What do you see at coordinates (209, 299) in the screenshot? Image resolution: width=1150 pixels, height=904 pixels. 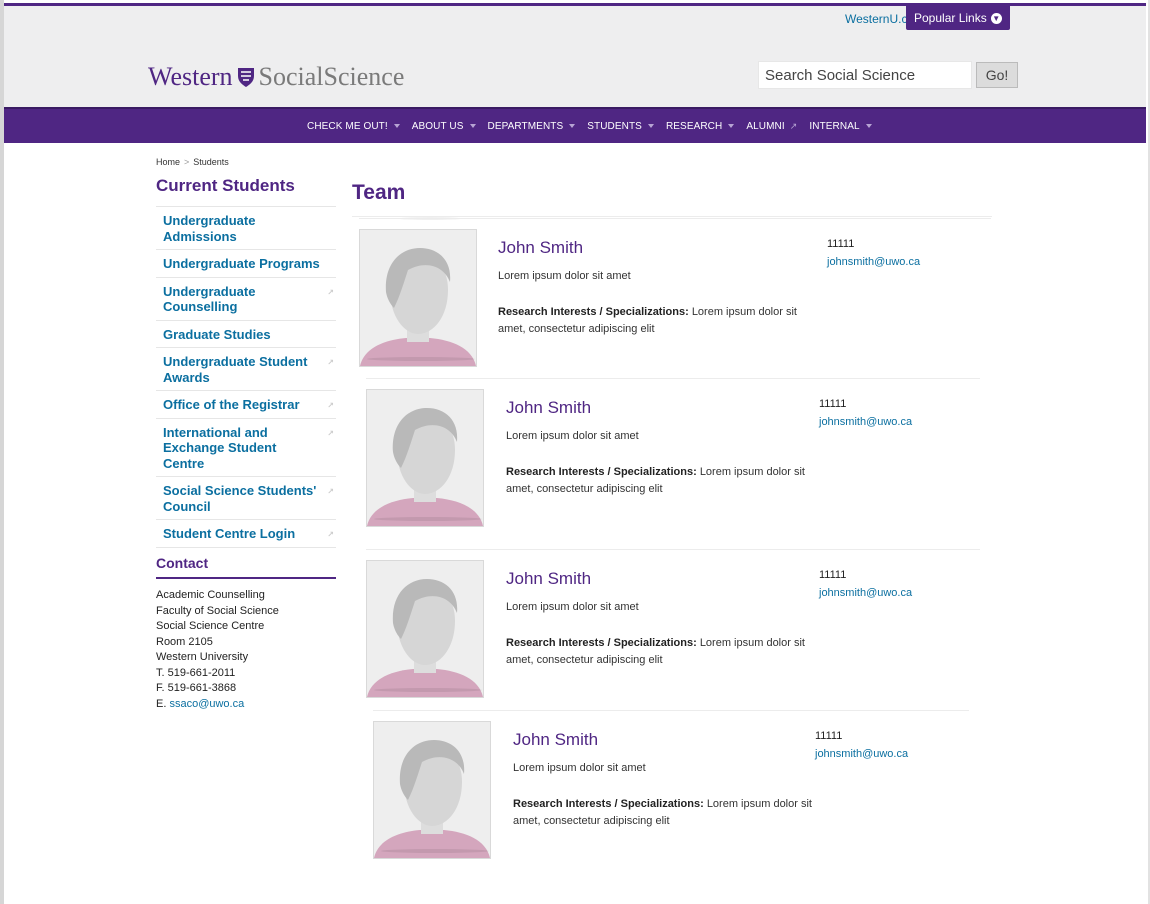 I see `sidebar-item-label: Undergraduate Counselling` at bounding box center [209, 299].